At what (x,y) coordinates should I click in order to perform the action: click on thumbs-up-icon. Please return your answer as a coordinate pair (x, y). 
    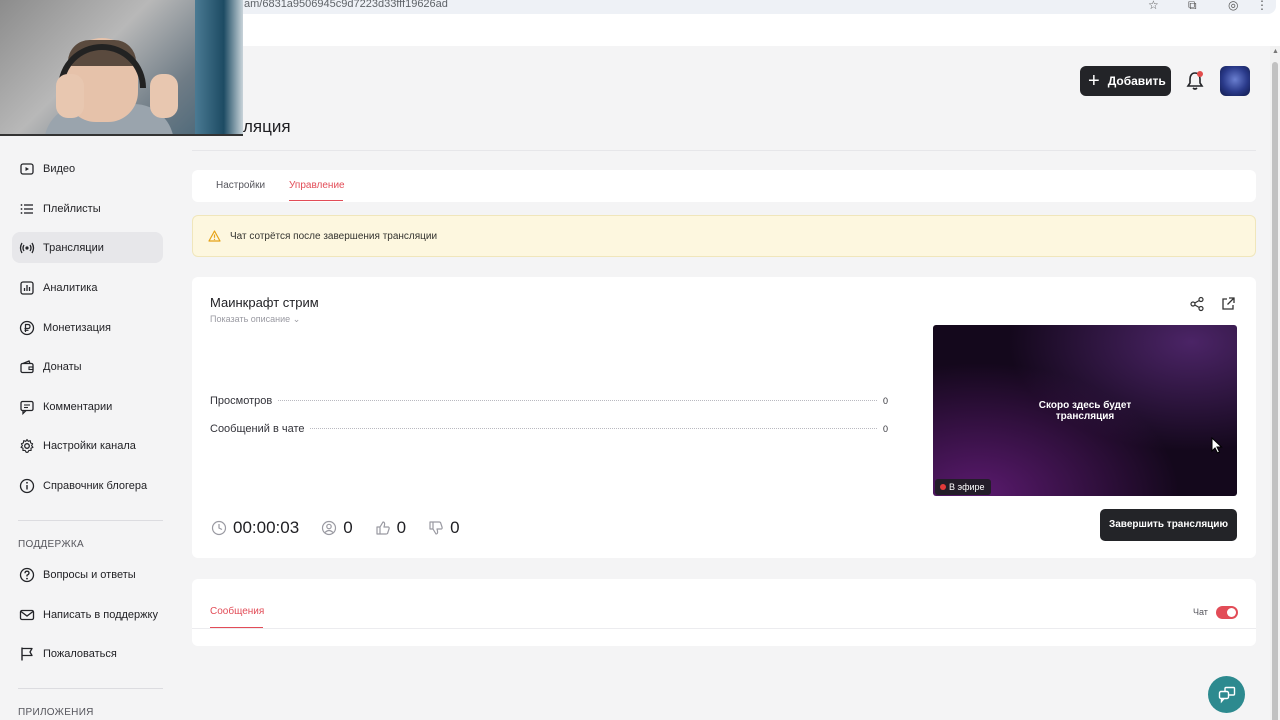
    Looking at the image, I should click on (383, 528).